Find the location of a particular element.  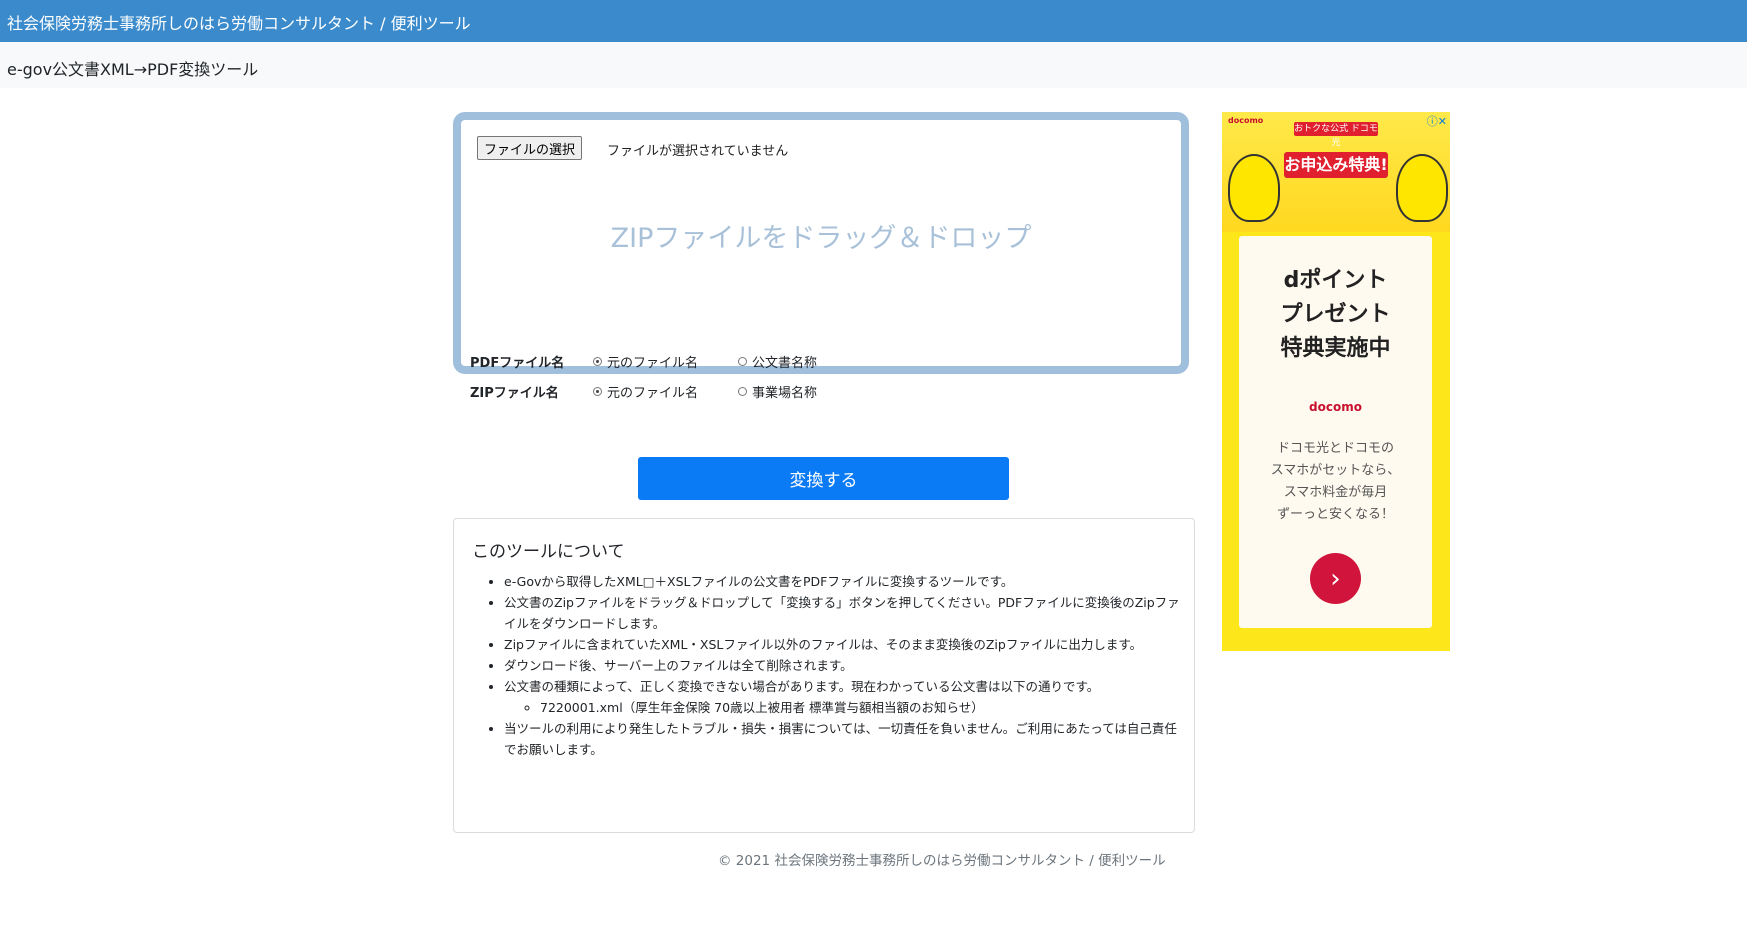

page-title: e-gov公文書XML→PDF変換ツール is located at coordinates (133, 69).